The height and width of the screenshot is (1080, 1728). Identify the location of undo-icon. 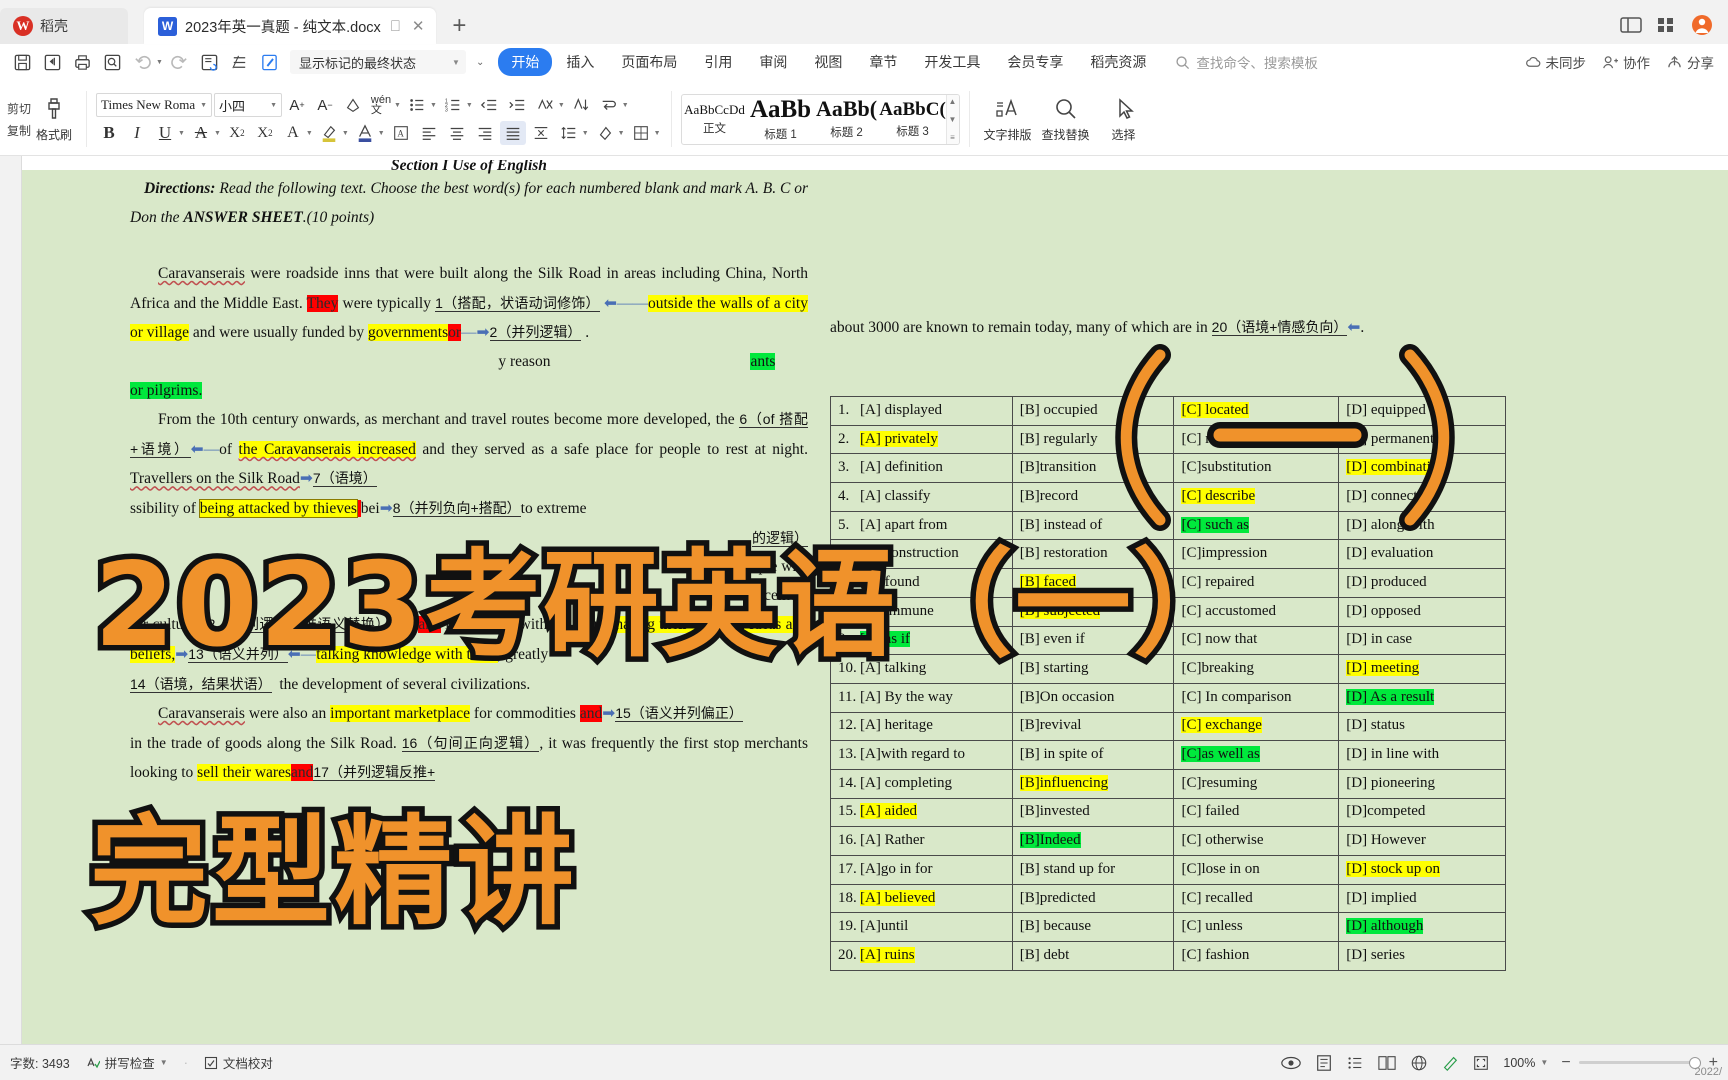
(142, 62).